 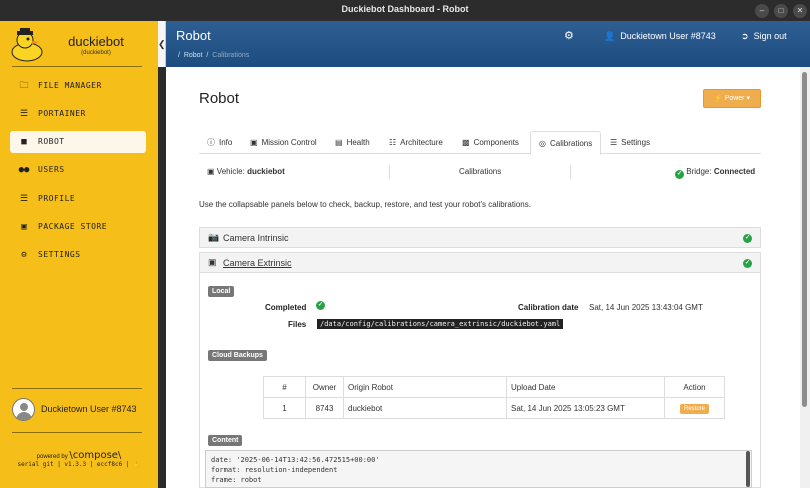 What do you see at coordinates (466, 142) in the screenshot?
I see `puzzle-icon: ▩` at bounding box center [466, 142].